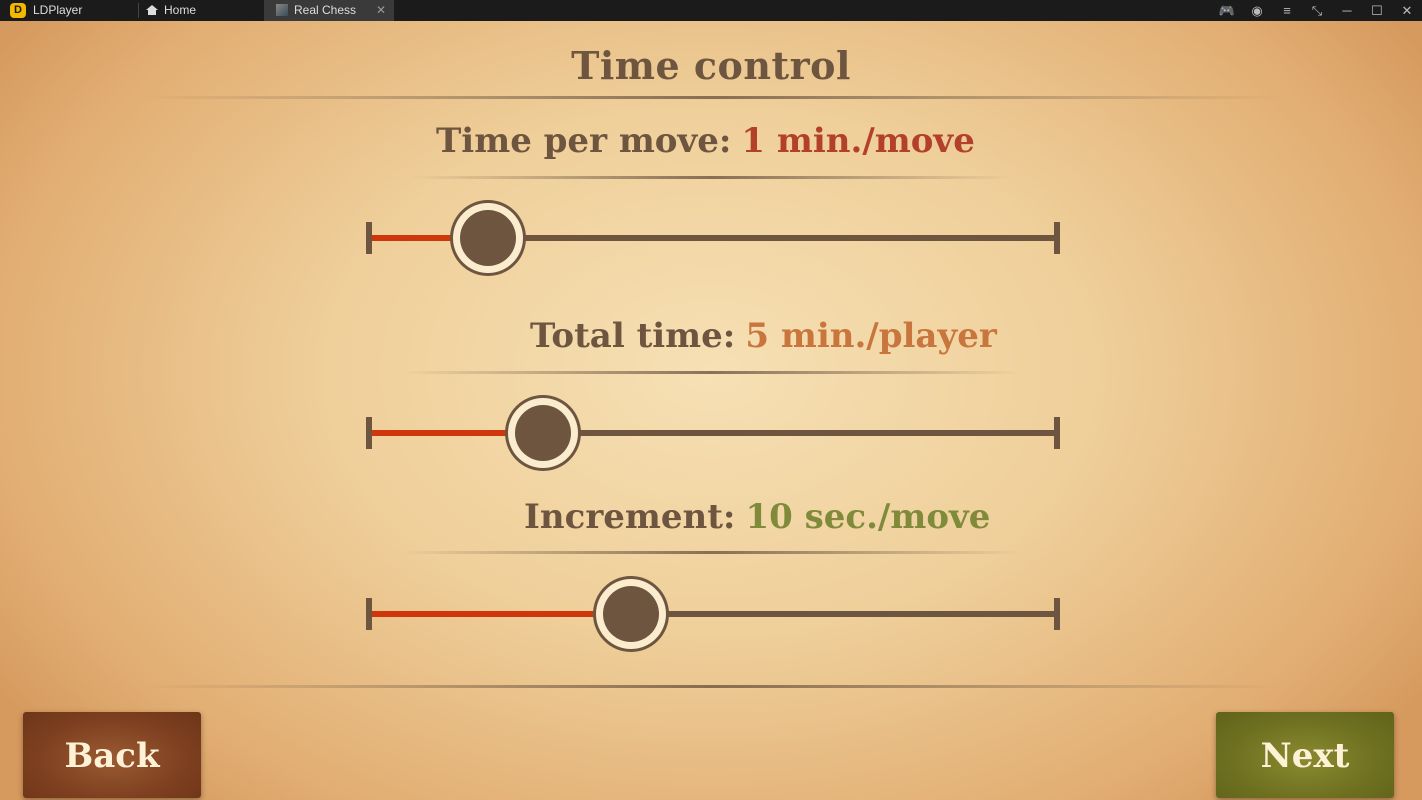 The height and width of the screenshot is (800, 1422). I want to click on tab-home: Home, so click(171, 10).